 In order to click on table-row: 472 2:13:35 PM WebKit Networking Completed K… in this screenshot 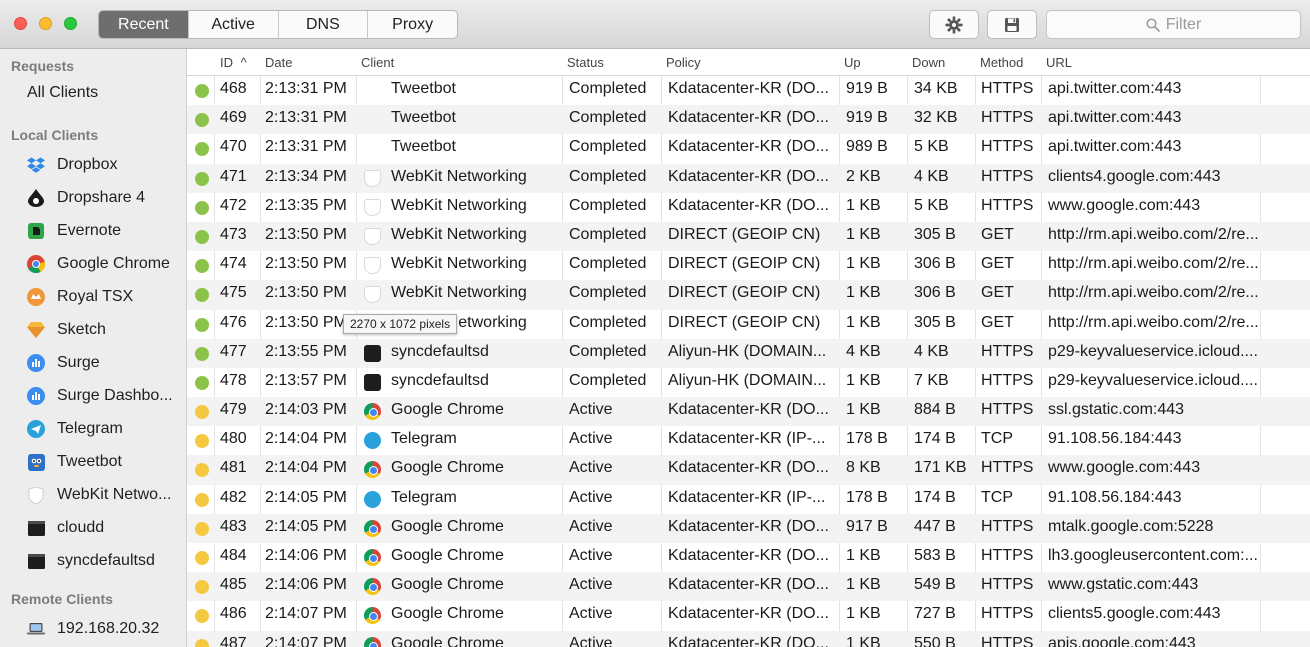, I will do `click(748, 207)`.